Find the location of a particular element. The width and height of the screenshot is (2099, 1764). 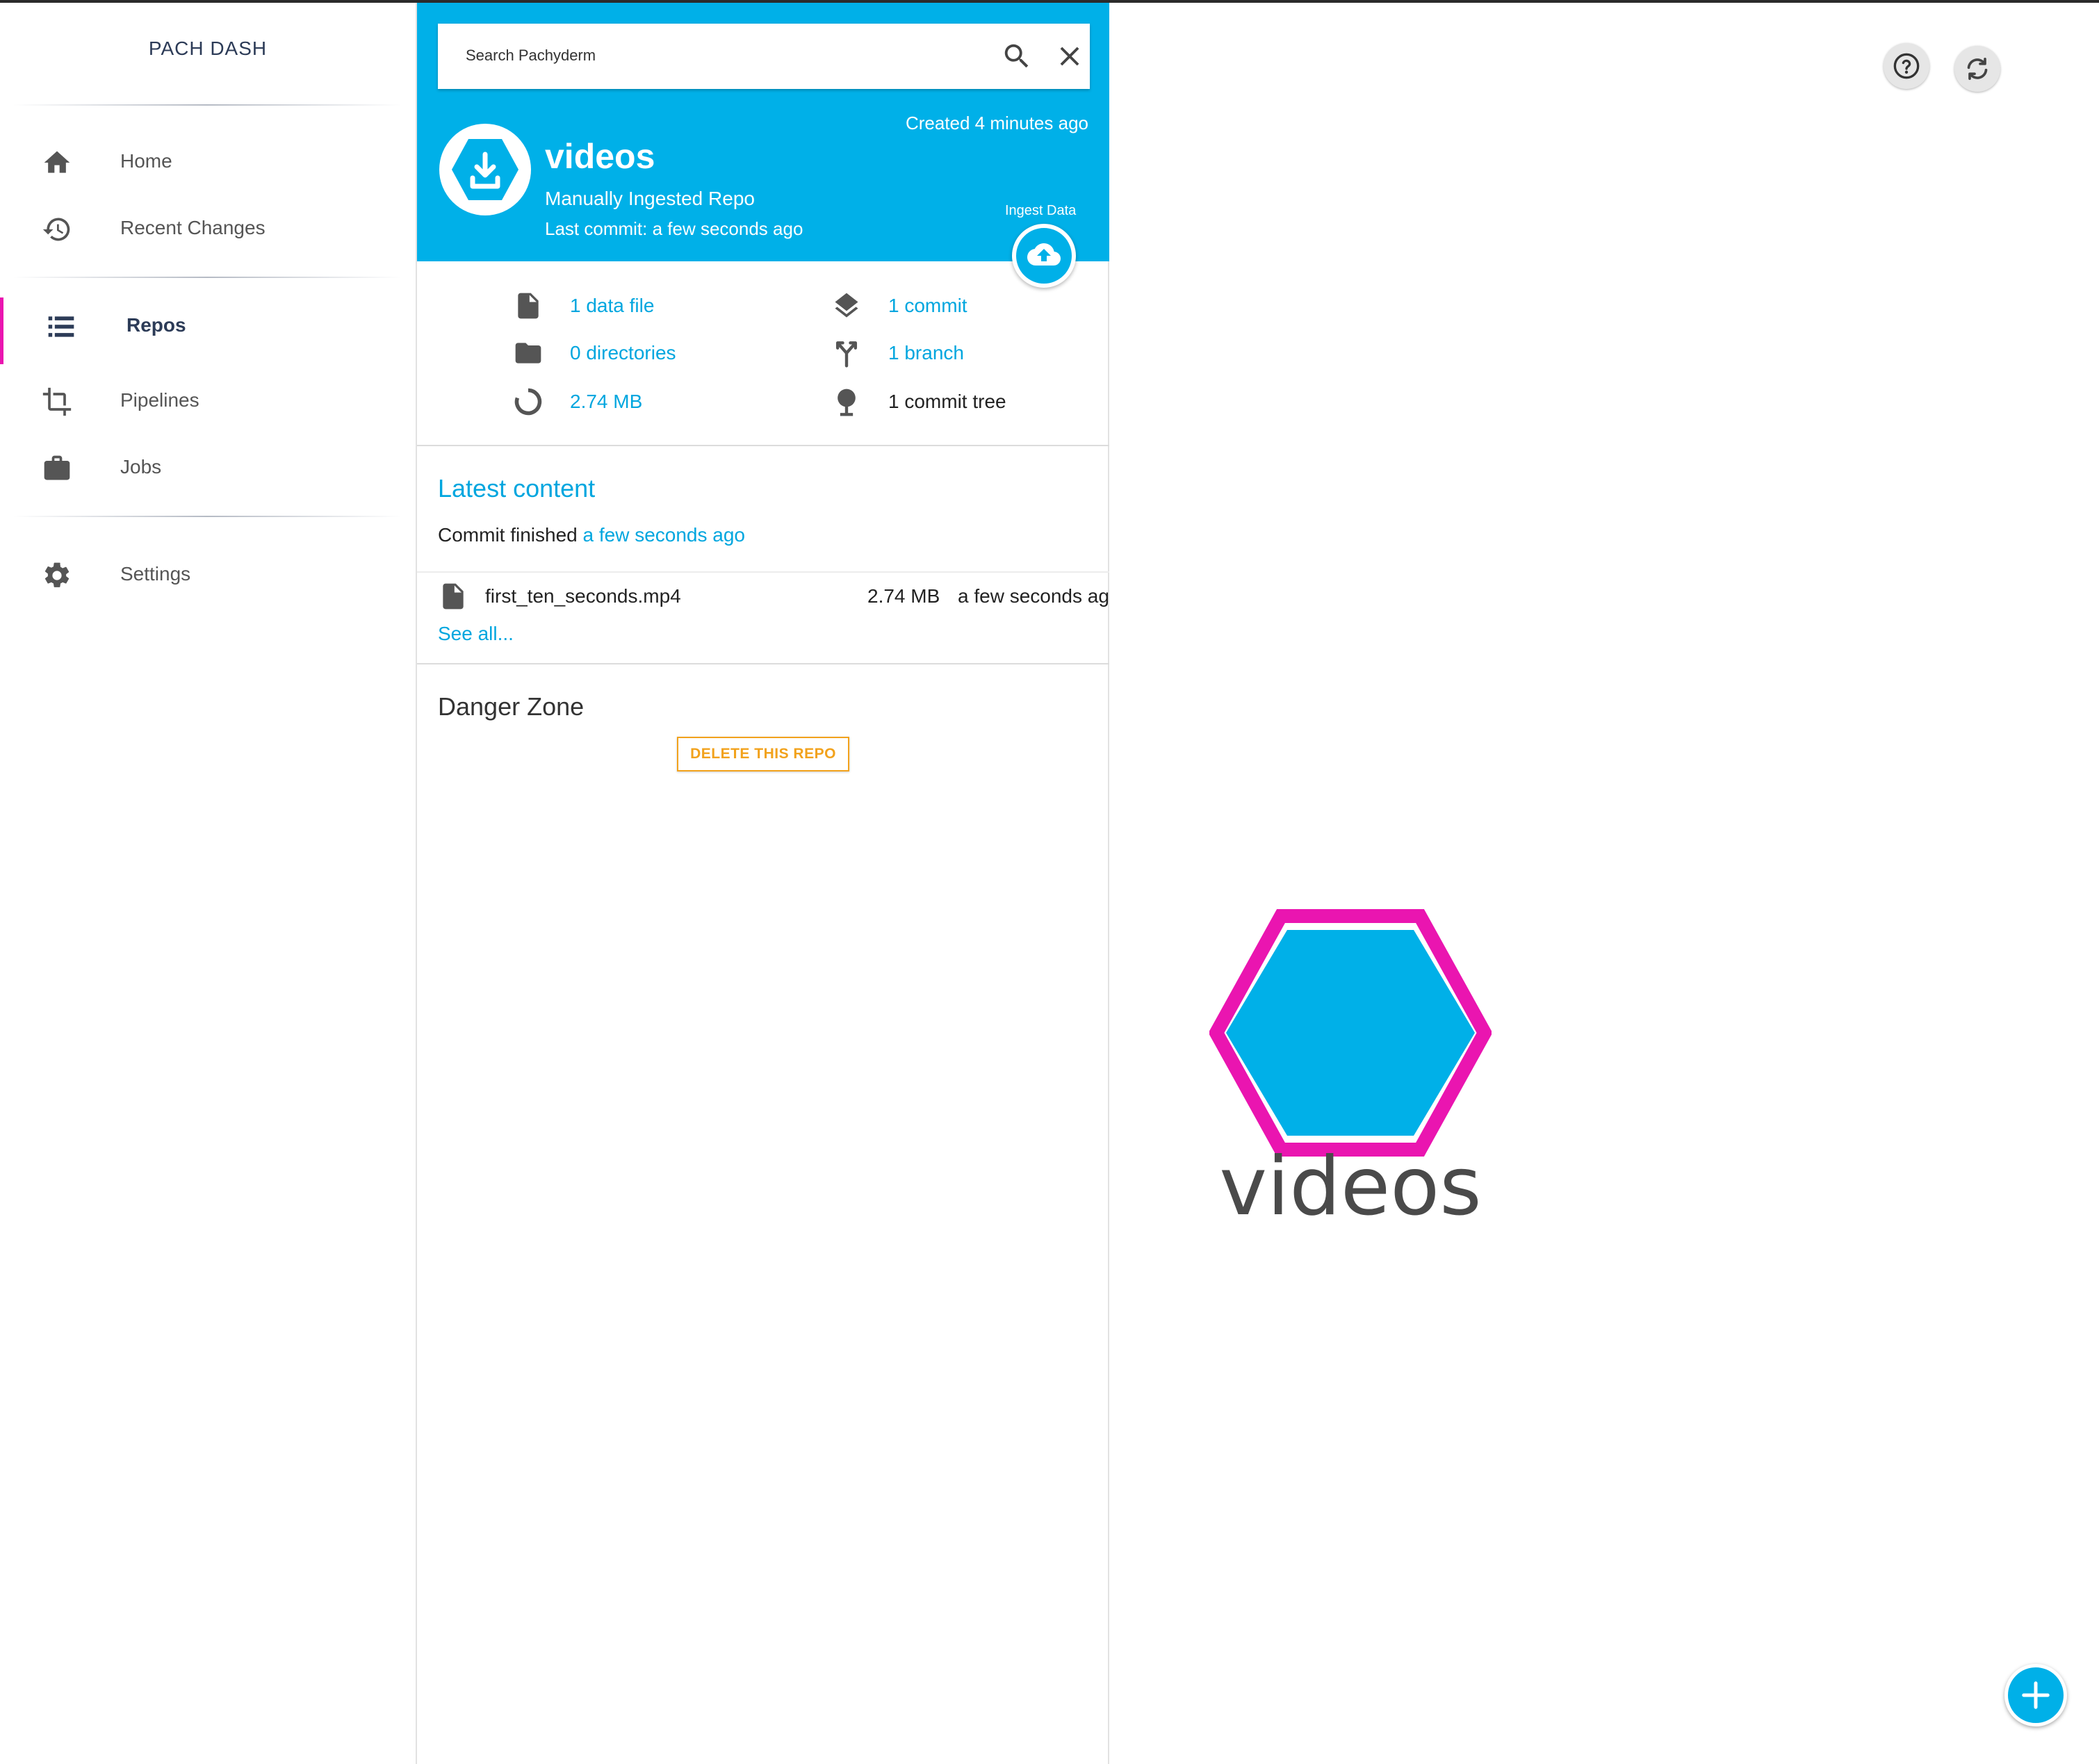

search-icon is located at coordinates (1017, 56).